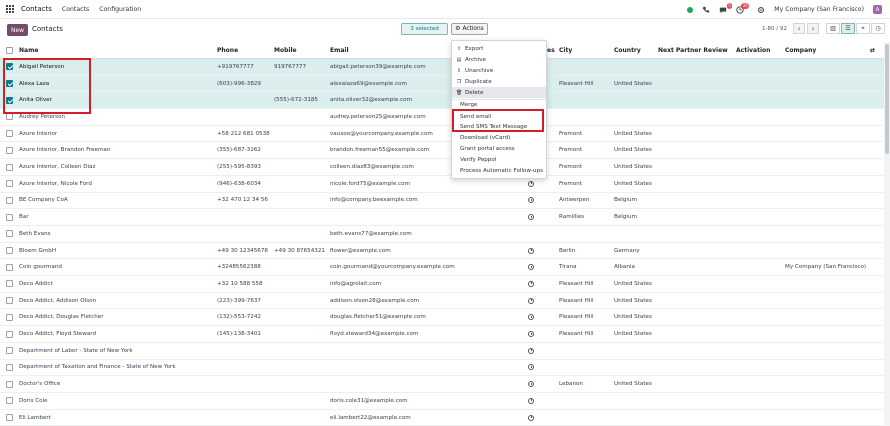  Describe the element at coordinates (872, 50) in the screenshot. I see `optional-columns-toggle-icon: ⇄` at that location.